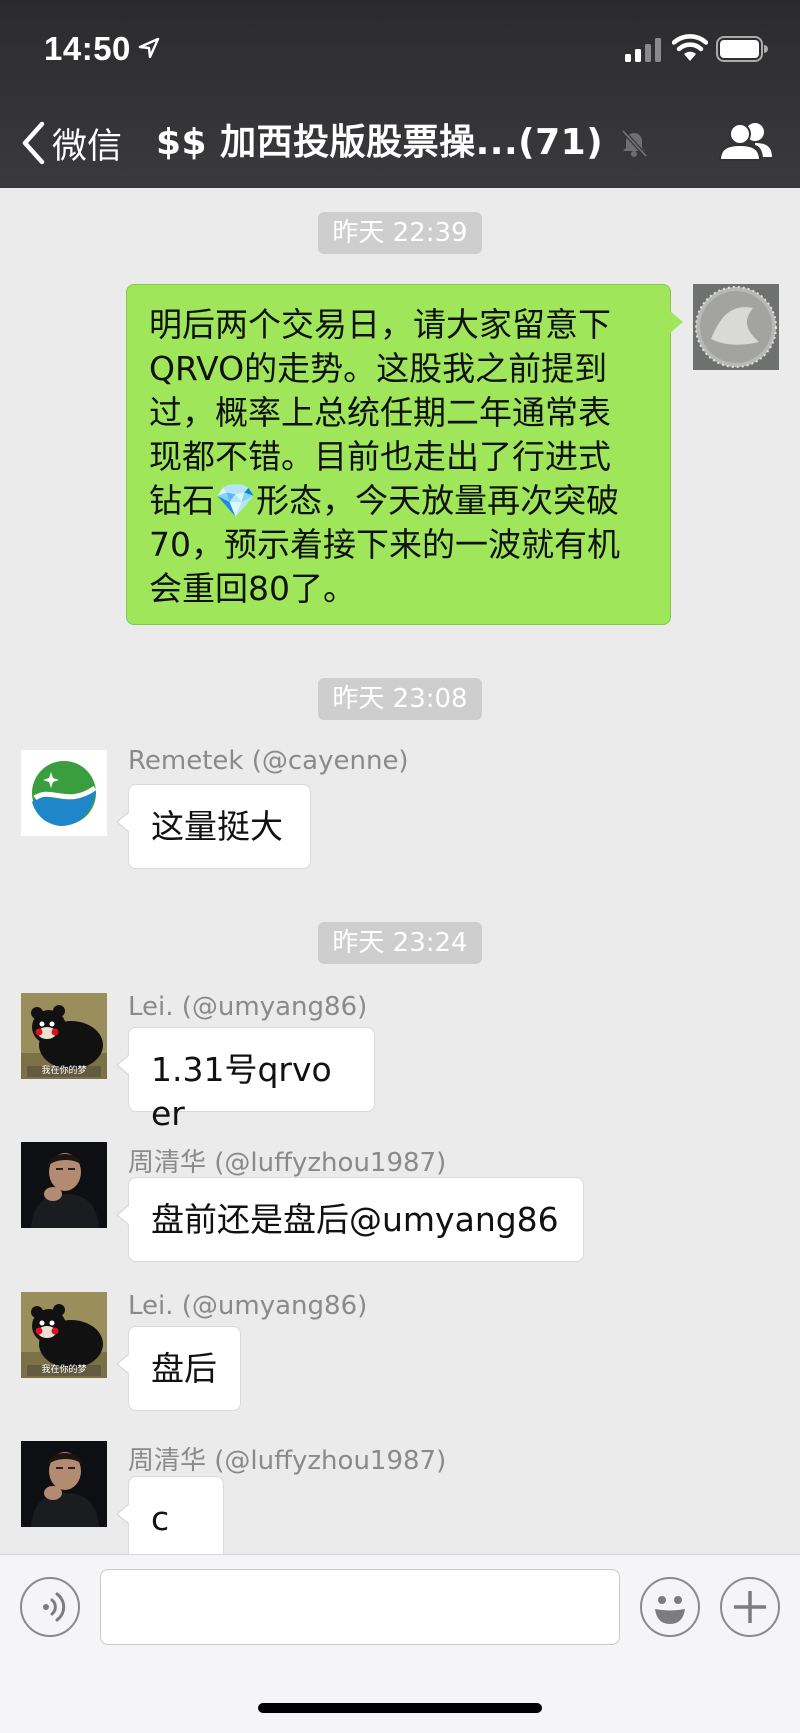  Describe the element at coordinates (378, 368) in the screenshot. I see `message-line: QRVO的走势。这股我之前提到` at that location.